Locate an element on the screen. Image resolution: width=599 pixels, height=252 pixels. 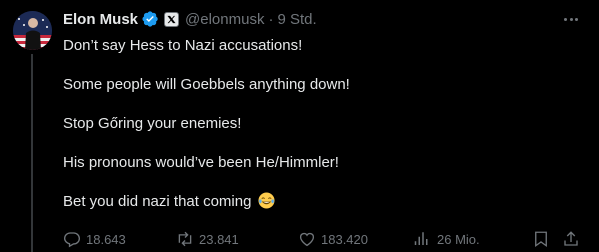
avatar-image is located at coordinates (32, 30).